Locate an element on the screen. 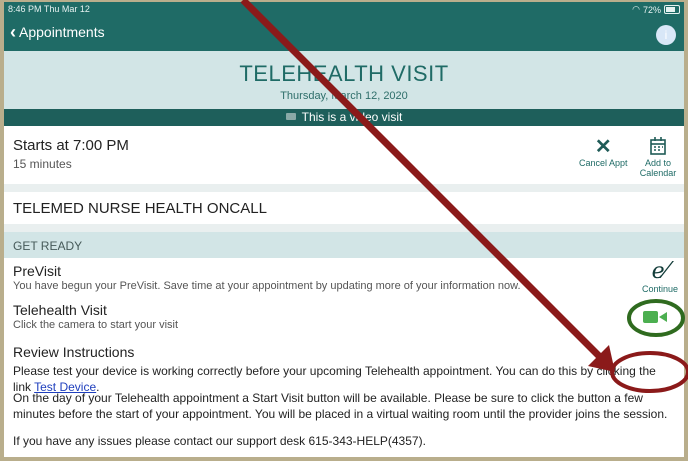  status-right: ◠ 72% is located at coordinates (656, 9).